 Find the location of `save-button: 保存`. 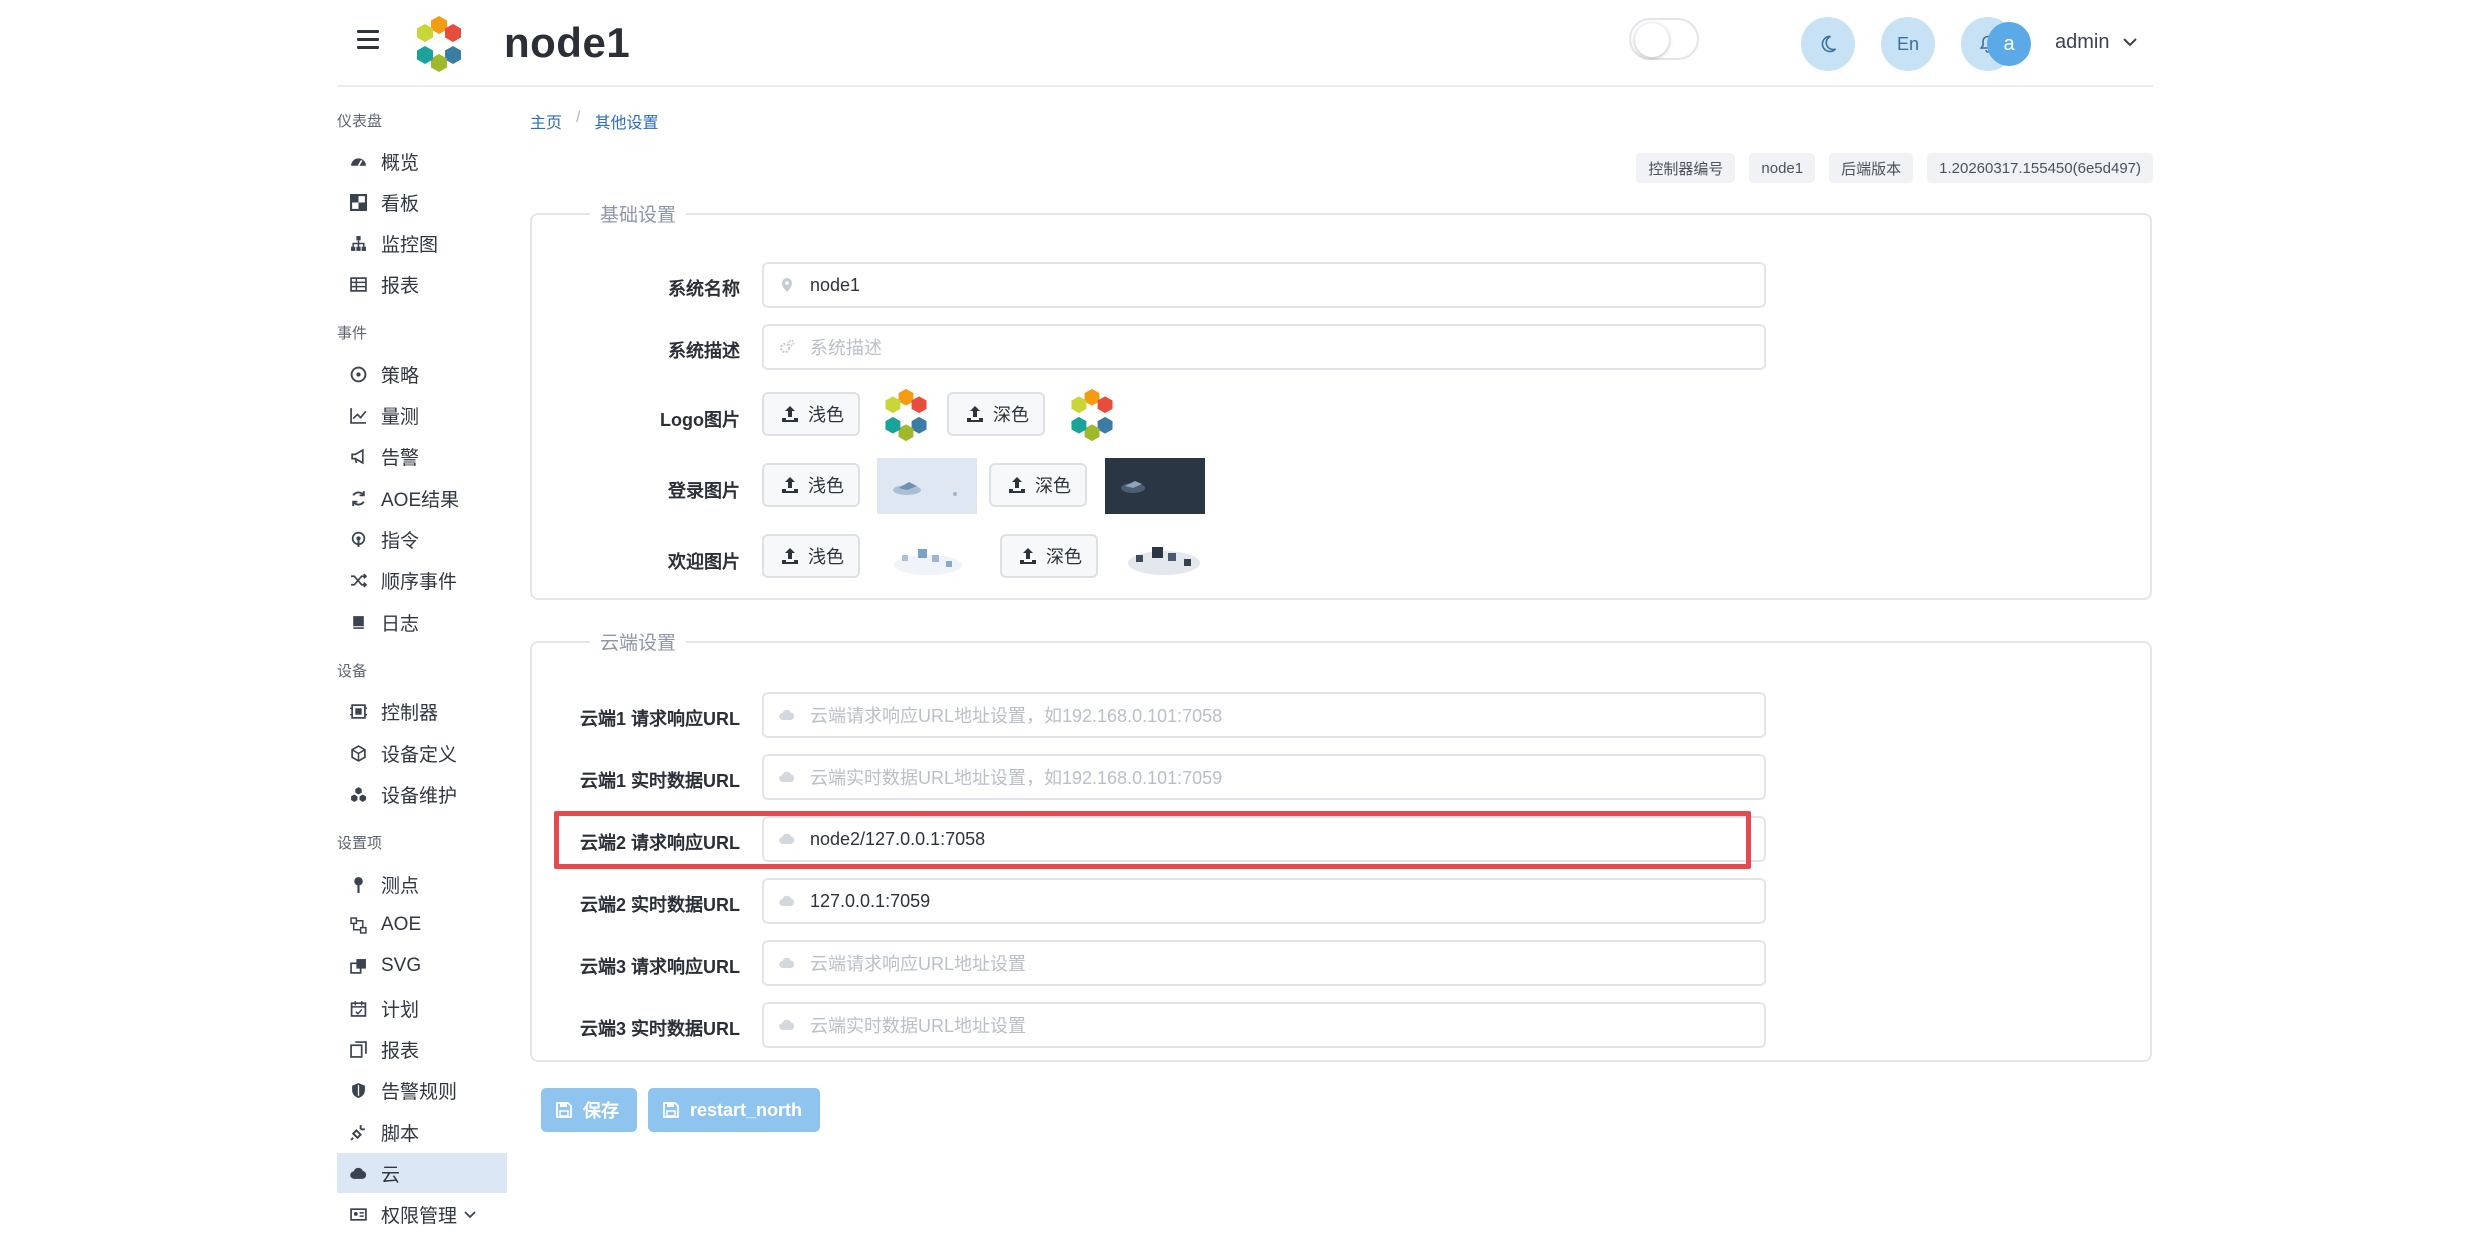

save-button: 保存 is located at coordinates (589, 1110).